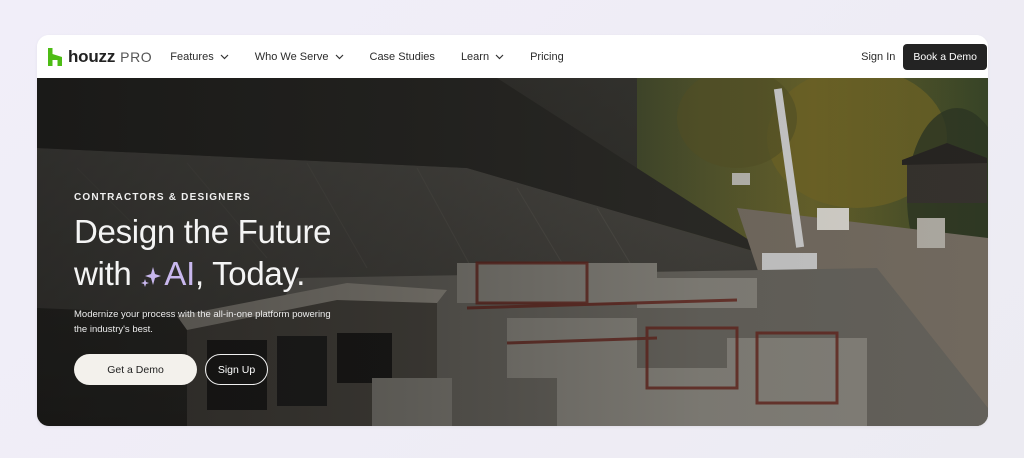 The height and width of the screenshot is (458, 1024). I want to click on nav-features: Features, so click(199, 56).